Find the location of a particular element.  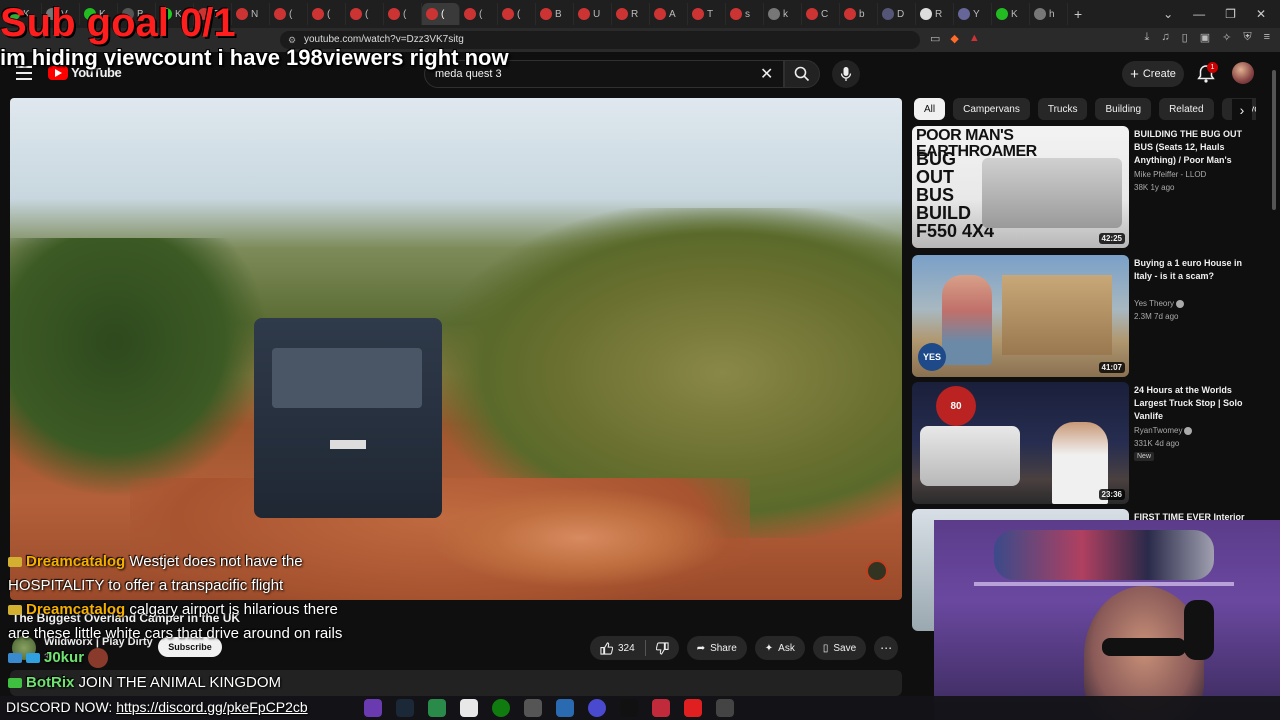

scrollbar-thumb is located at coordinates (1274, 140).